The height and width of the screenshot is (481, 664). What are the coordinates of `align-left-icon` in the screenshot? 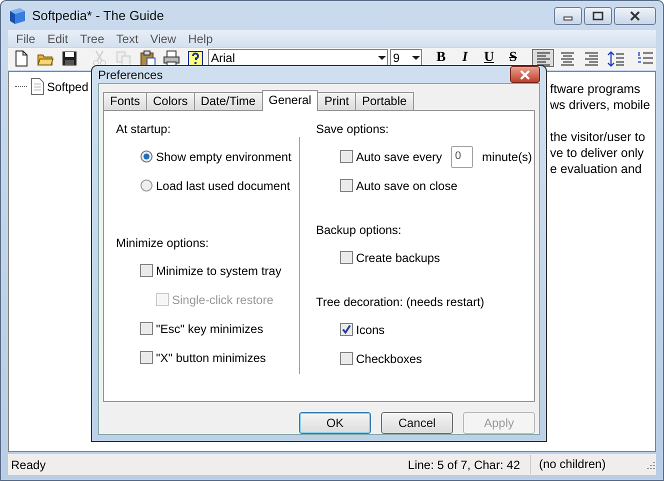 It's located at (543, 58).